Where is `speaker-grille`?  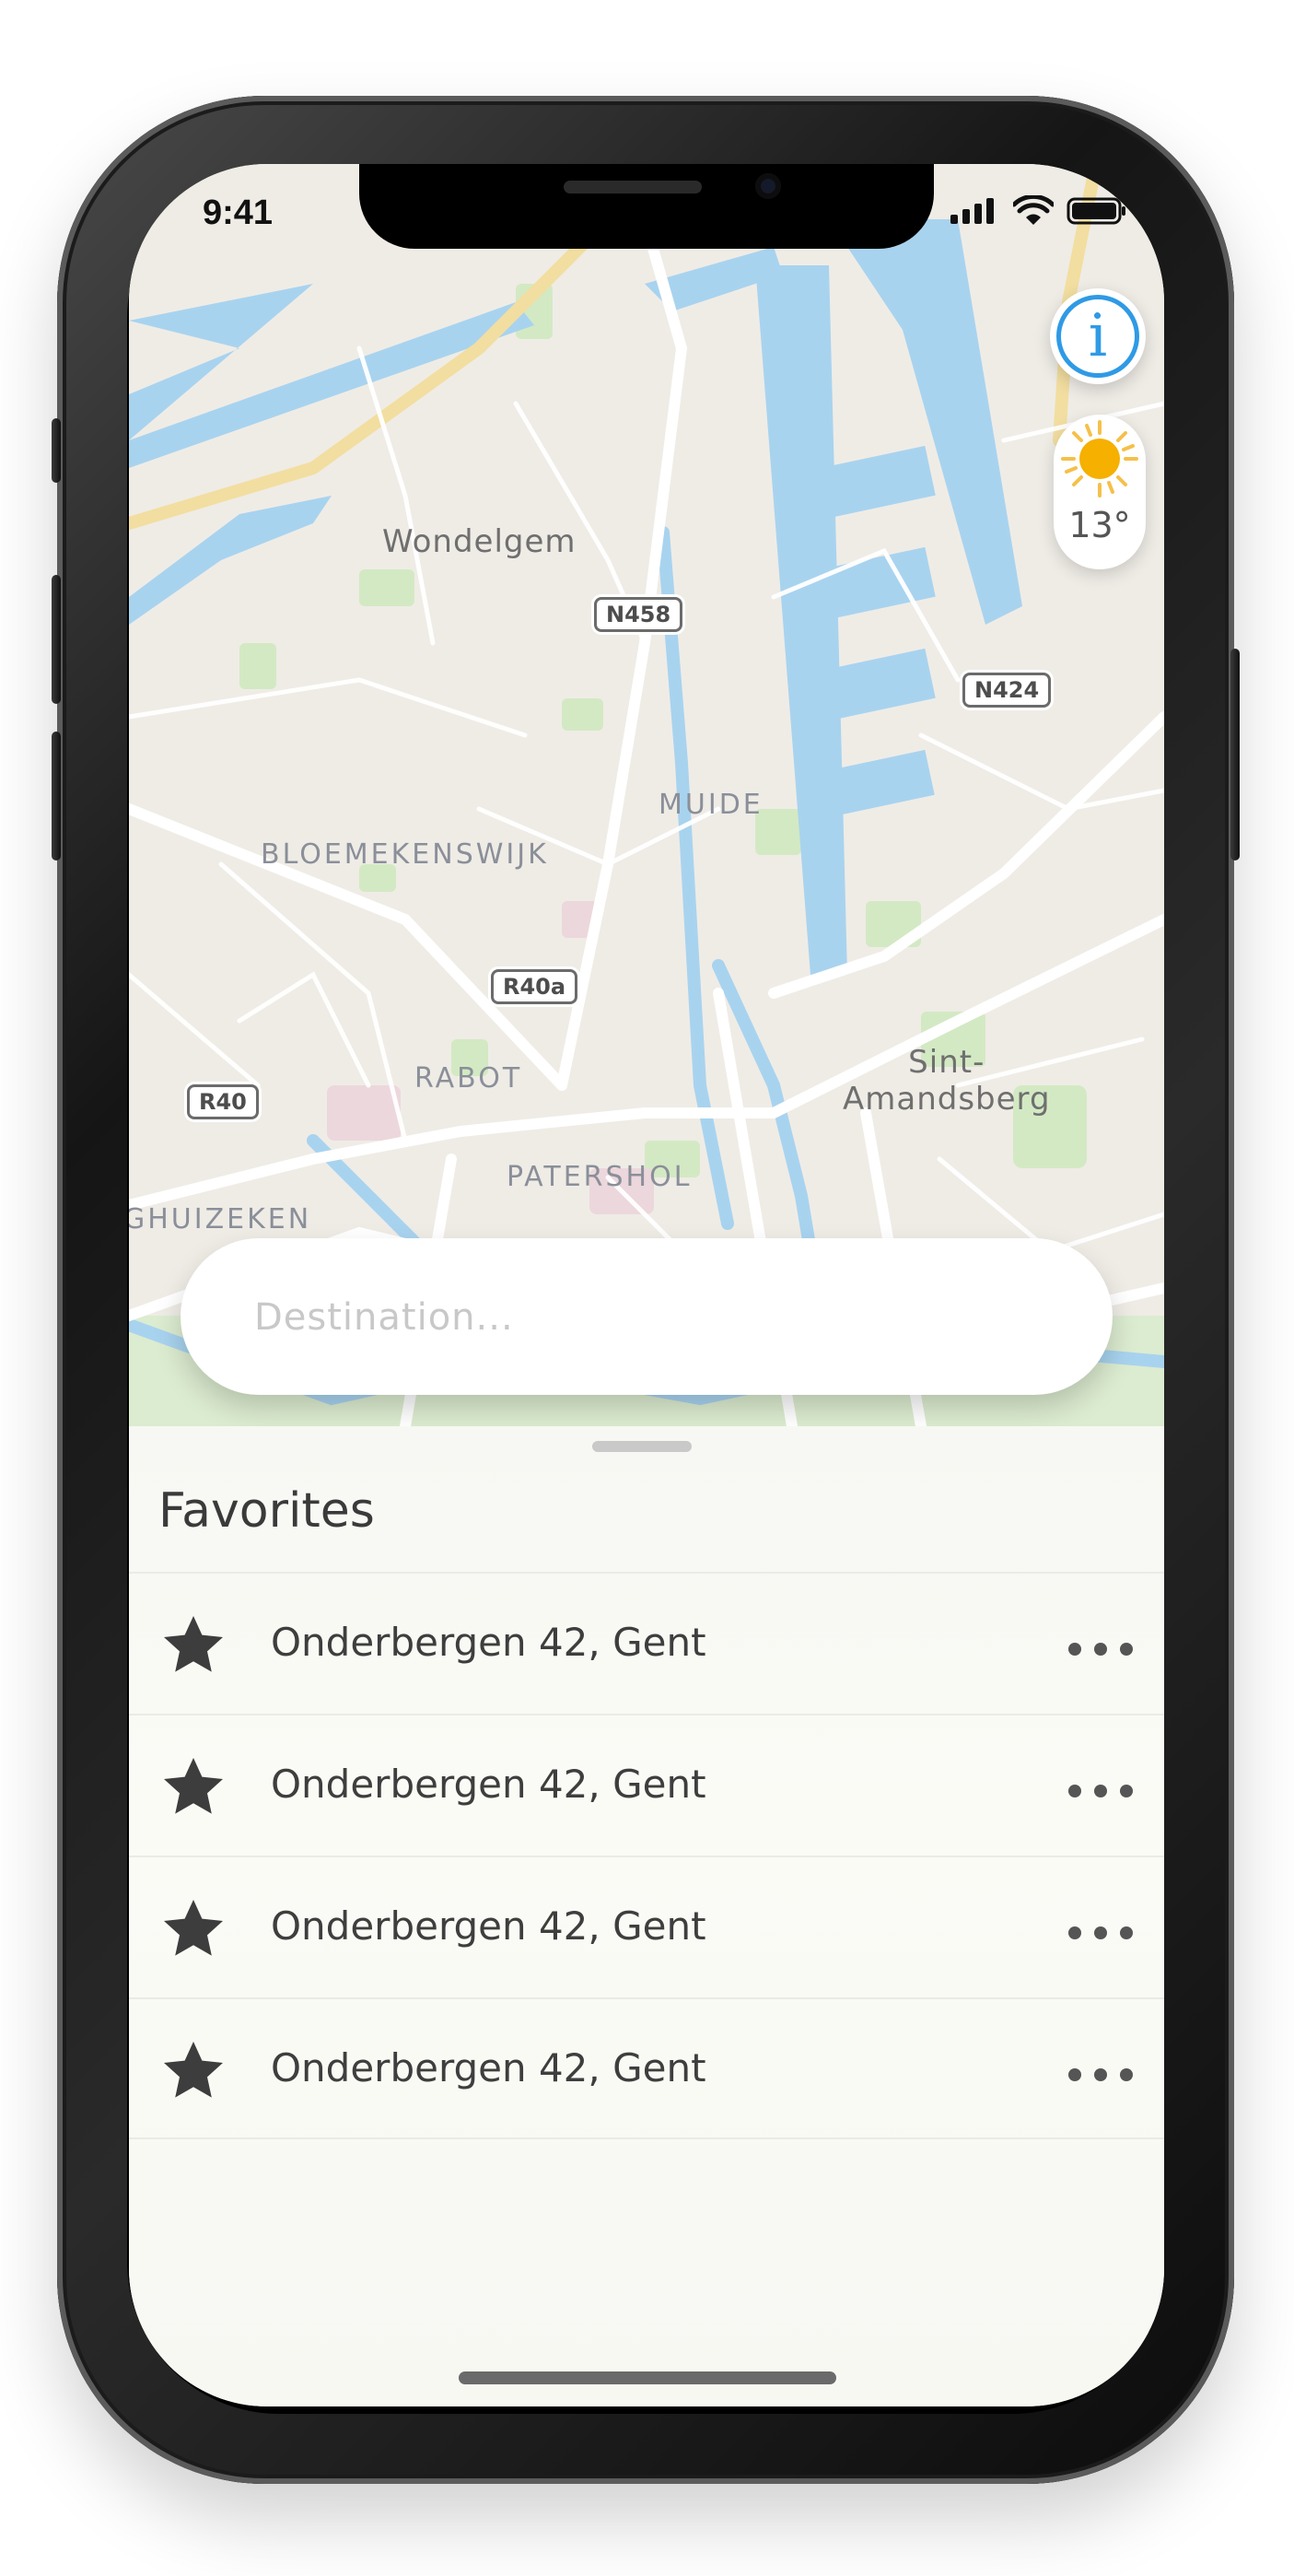 speaker-grille is located at coordinates (633, 187).